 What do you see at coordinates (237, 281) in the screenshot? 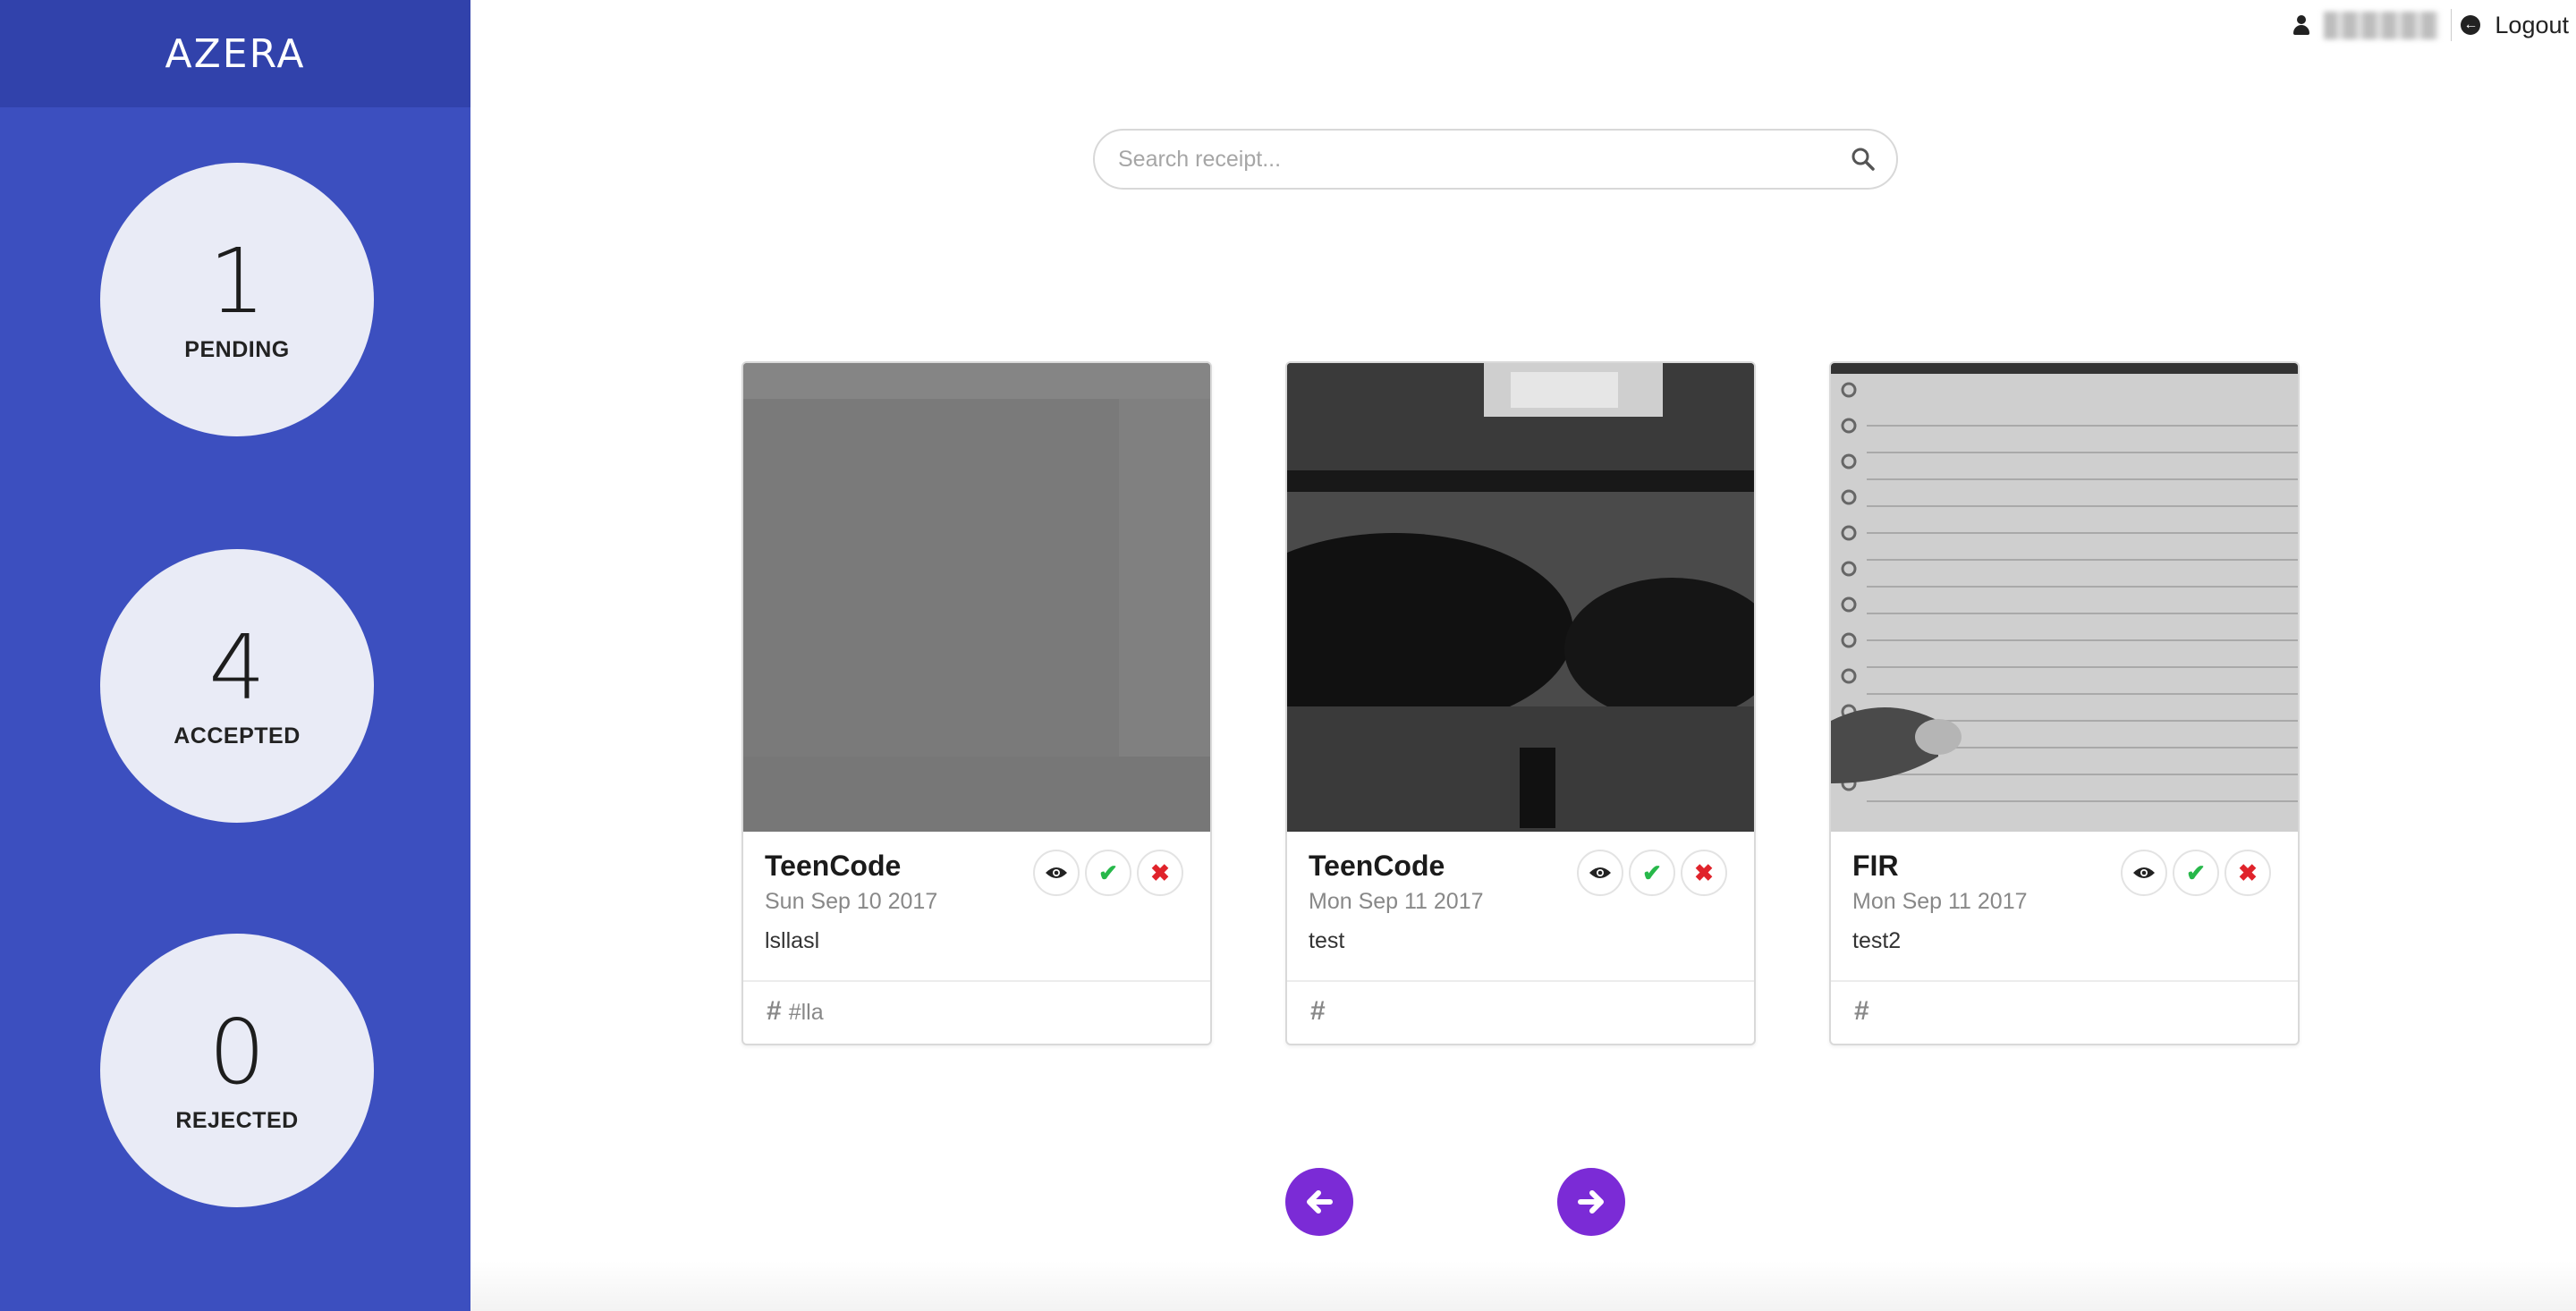
I see `stat-pending-count: 1` at bounding box center [237, 281].